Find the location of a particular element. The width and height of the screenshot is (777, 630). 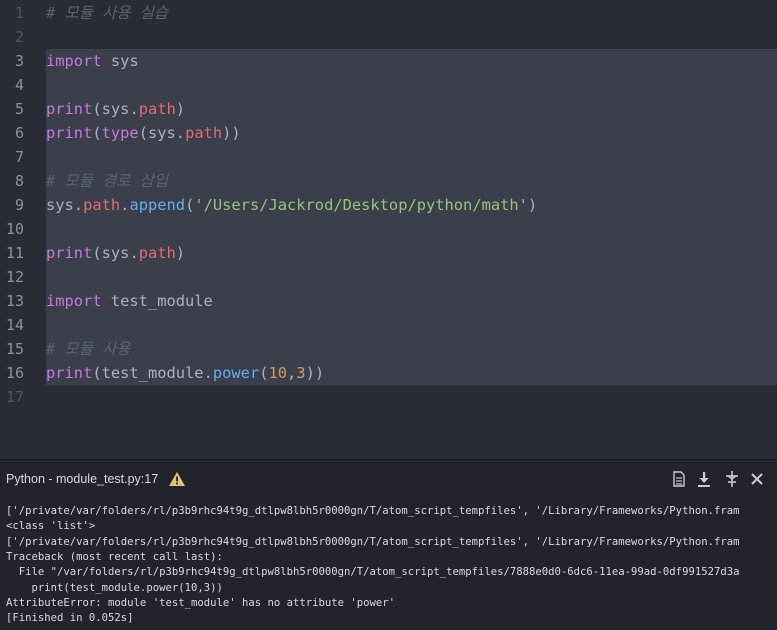

code-token: 10 is located at coordinates (278, 373).